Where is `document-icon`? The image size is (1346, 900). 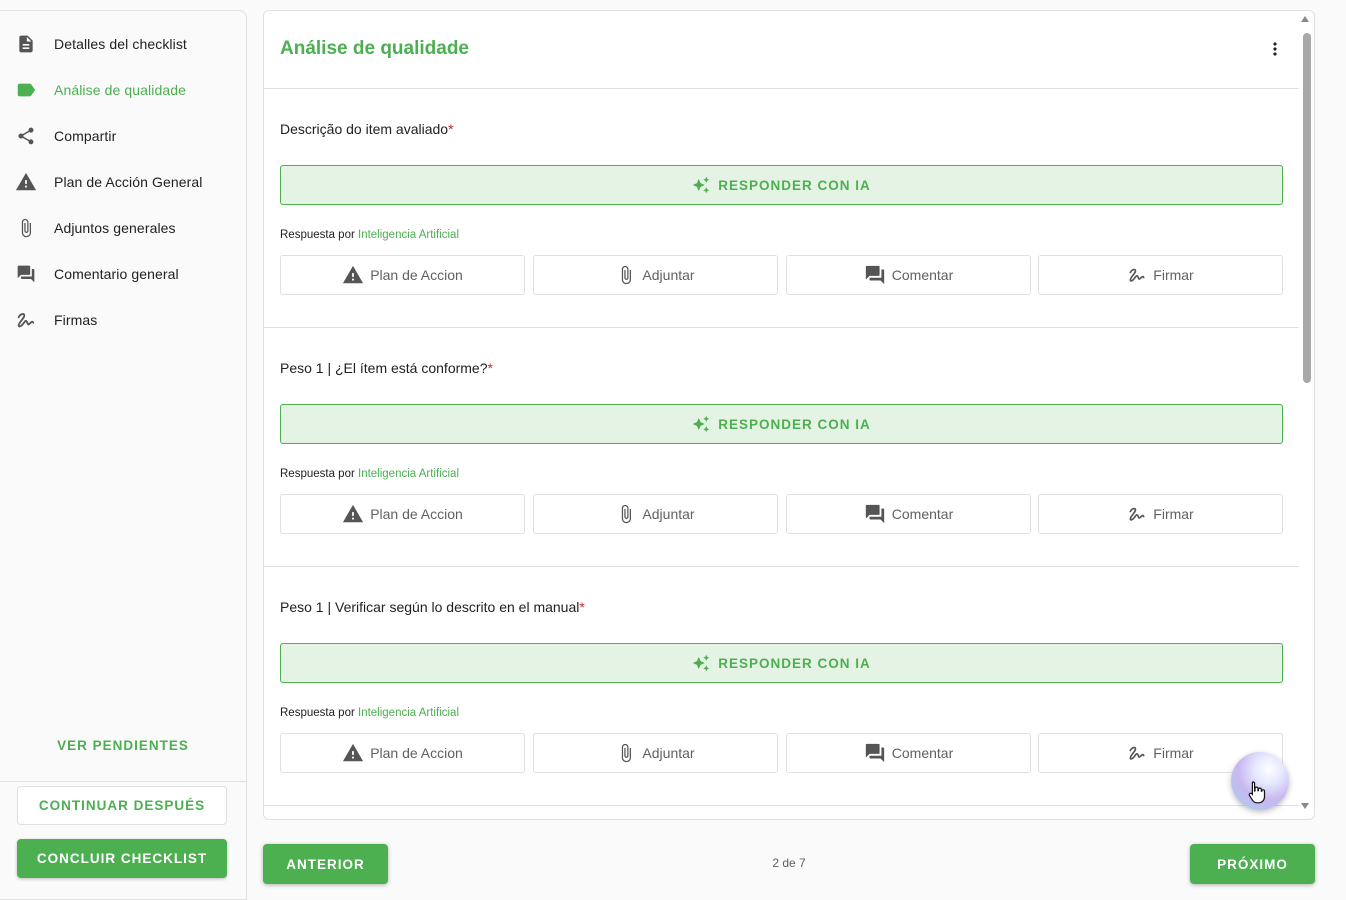
document-icon is located at coordinates (26, 44).